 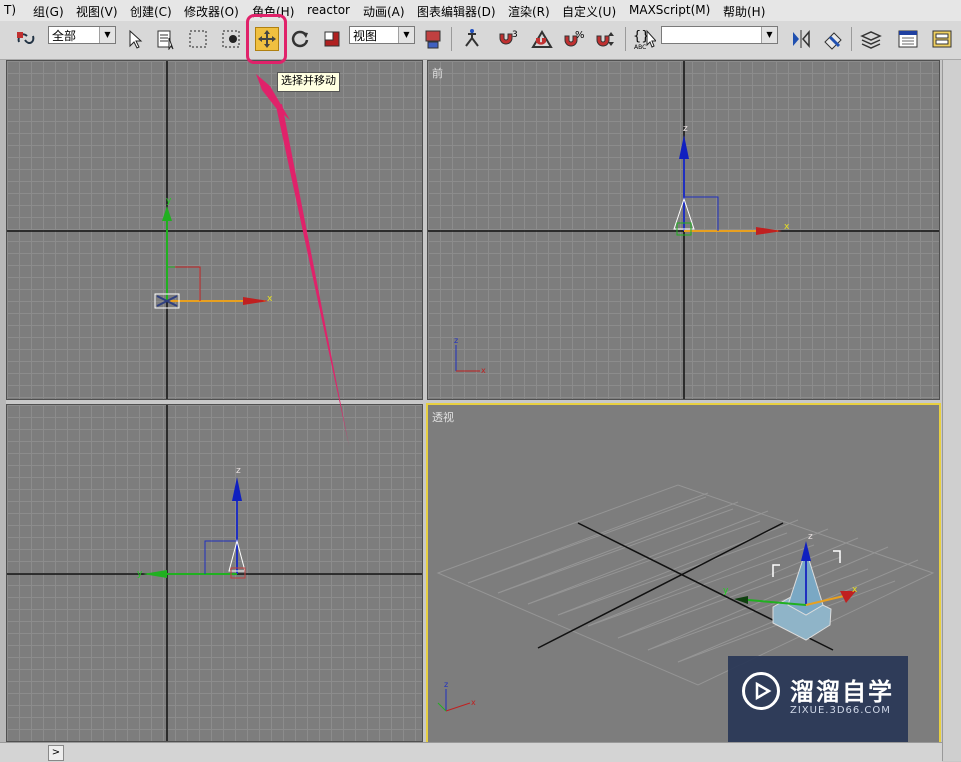 I want to click on align-icon, so click(x=833, y=41).